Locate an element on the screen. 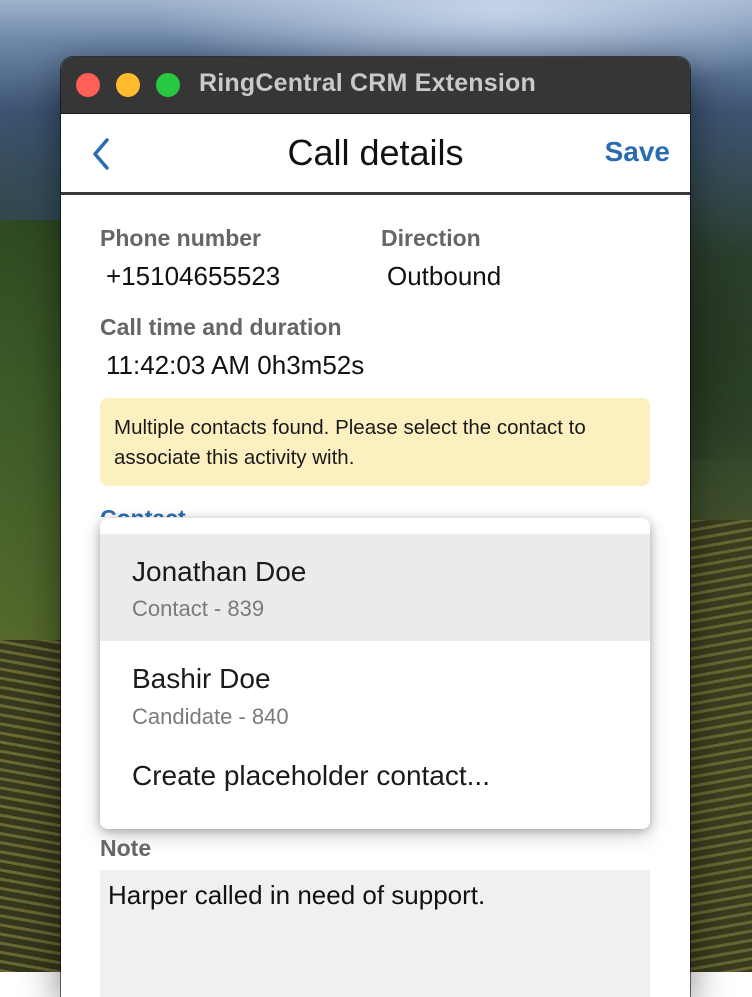 This screenshot has height=997, width=752. window-titlebar: RingCentral CRM Extension is located at coordinates (375, 85).